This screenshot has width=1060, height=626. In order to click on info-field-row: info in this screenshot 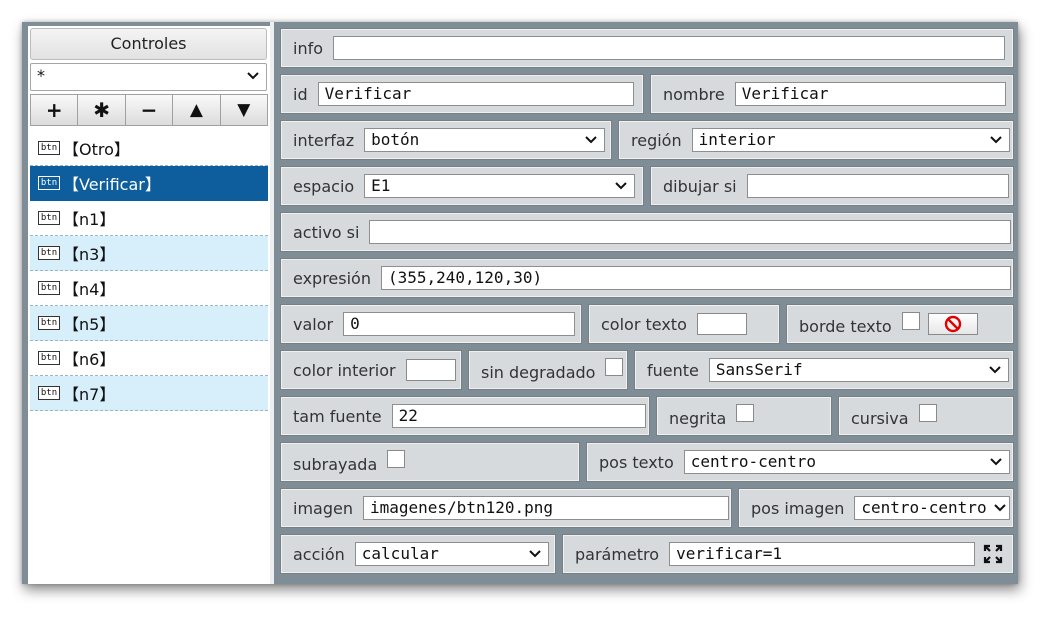, I will do `click(647, 48)`.